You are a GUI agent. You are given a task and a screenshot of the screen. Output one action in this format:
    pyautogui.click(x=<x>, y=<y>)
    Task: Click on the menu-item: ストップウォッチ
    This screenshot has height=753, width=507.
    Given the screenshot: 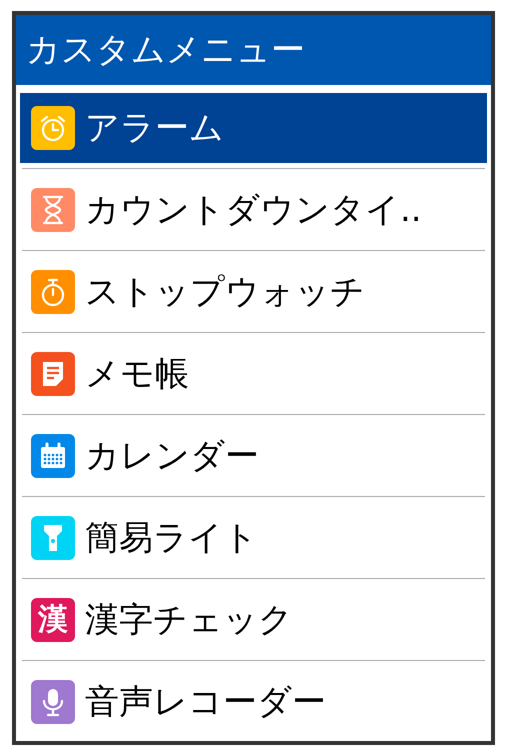 What is the action you would take?
    pyautogui.click(x=253, y=291)
    